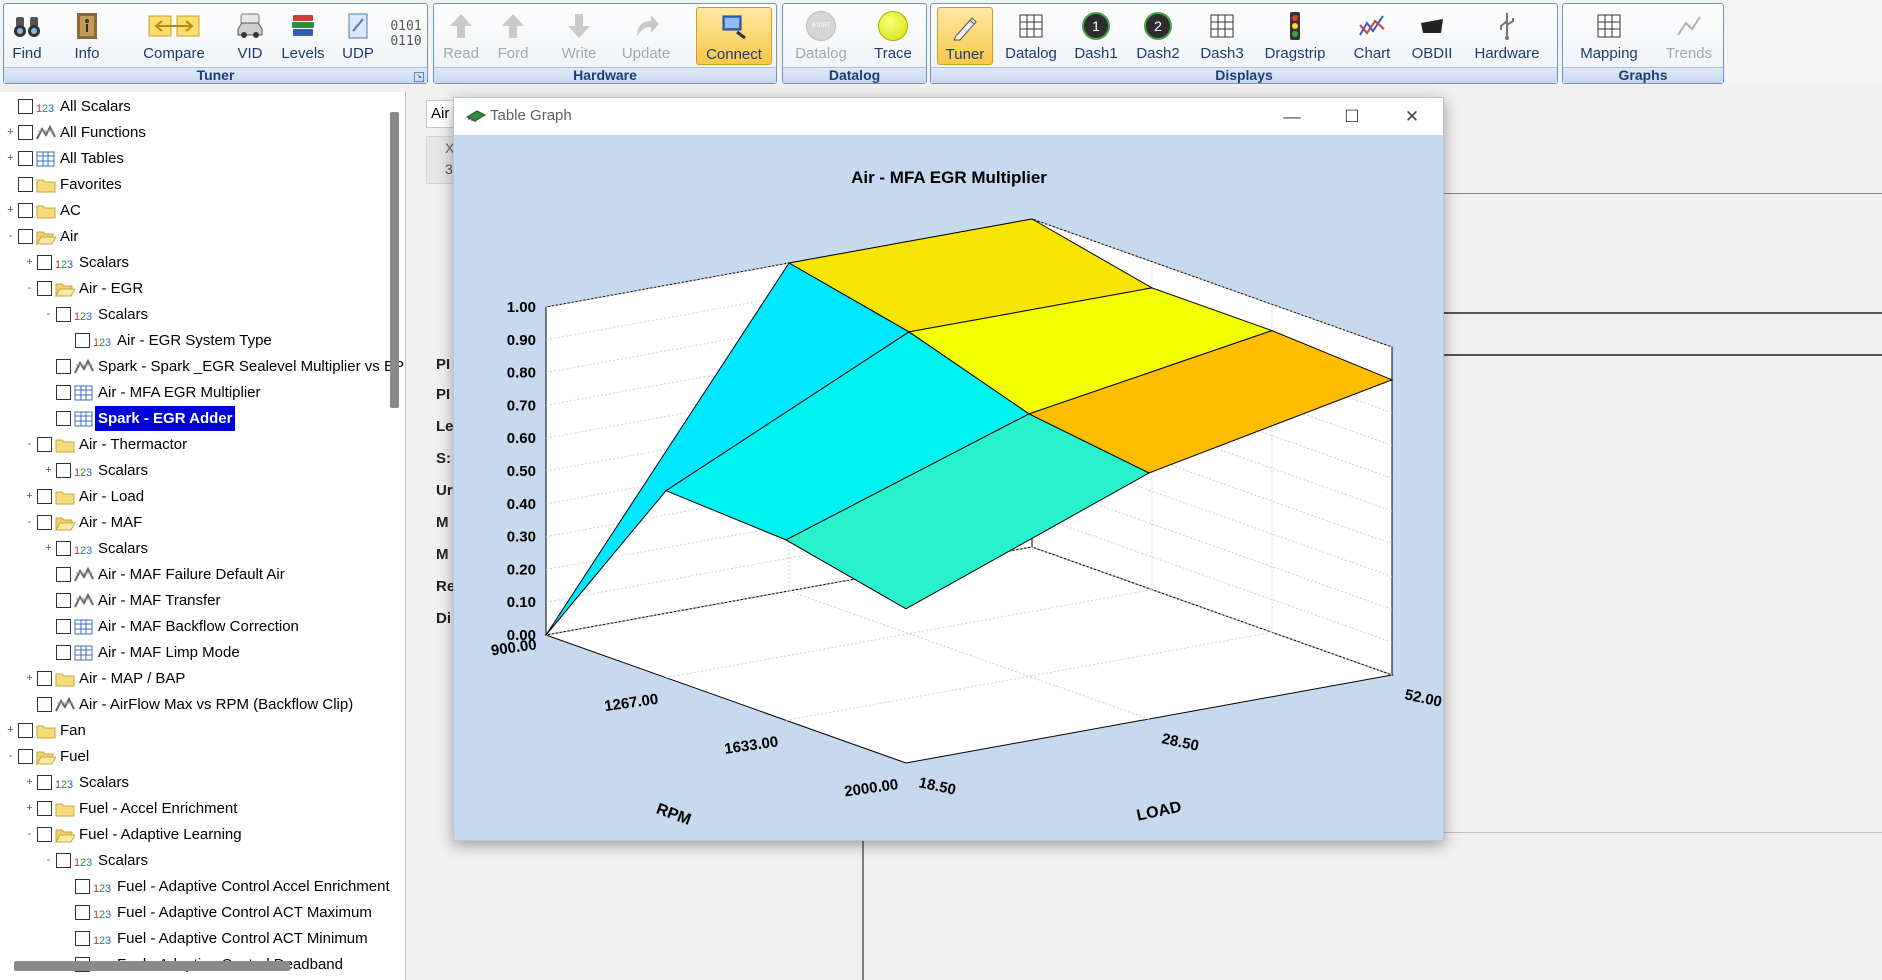  I want to click on tree-item: - Air - EGR, so click(195, 288).